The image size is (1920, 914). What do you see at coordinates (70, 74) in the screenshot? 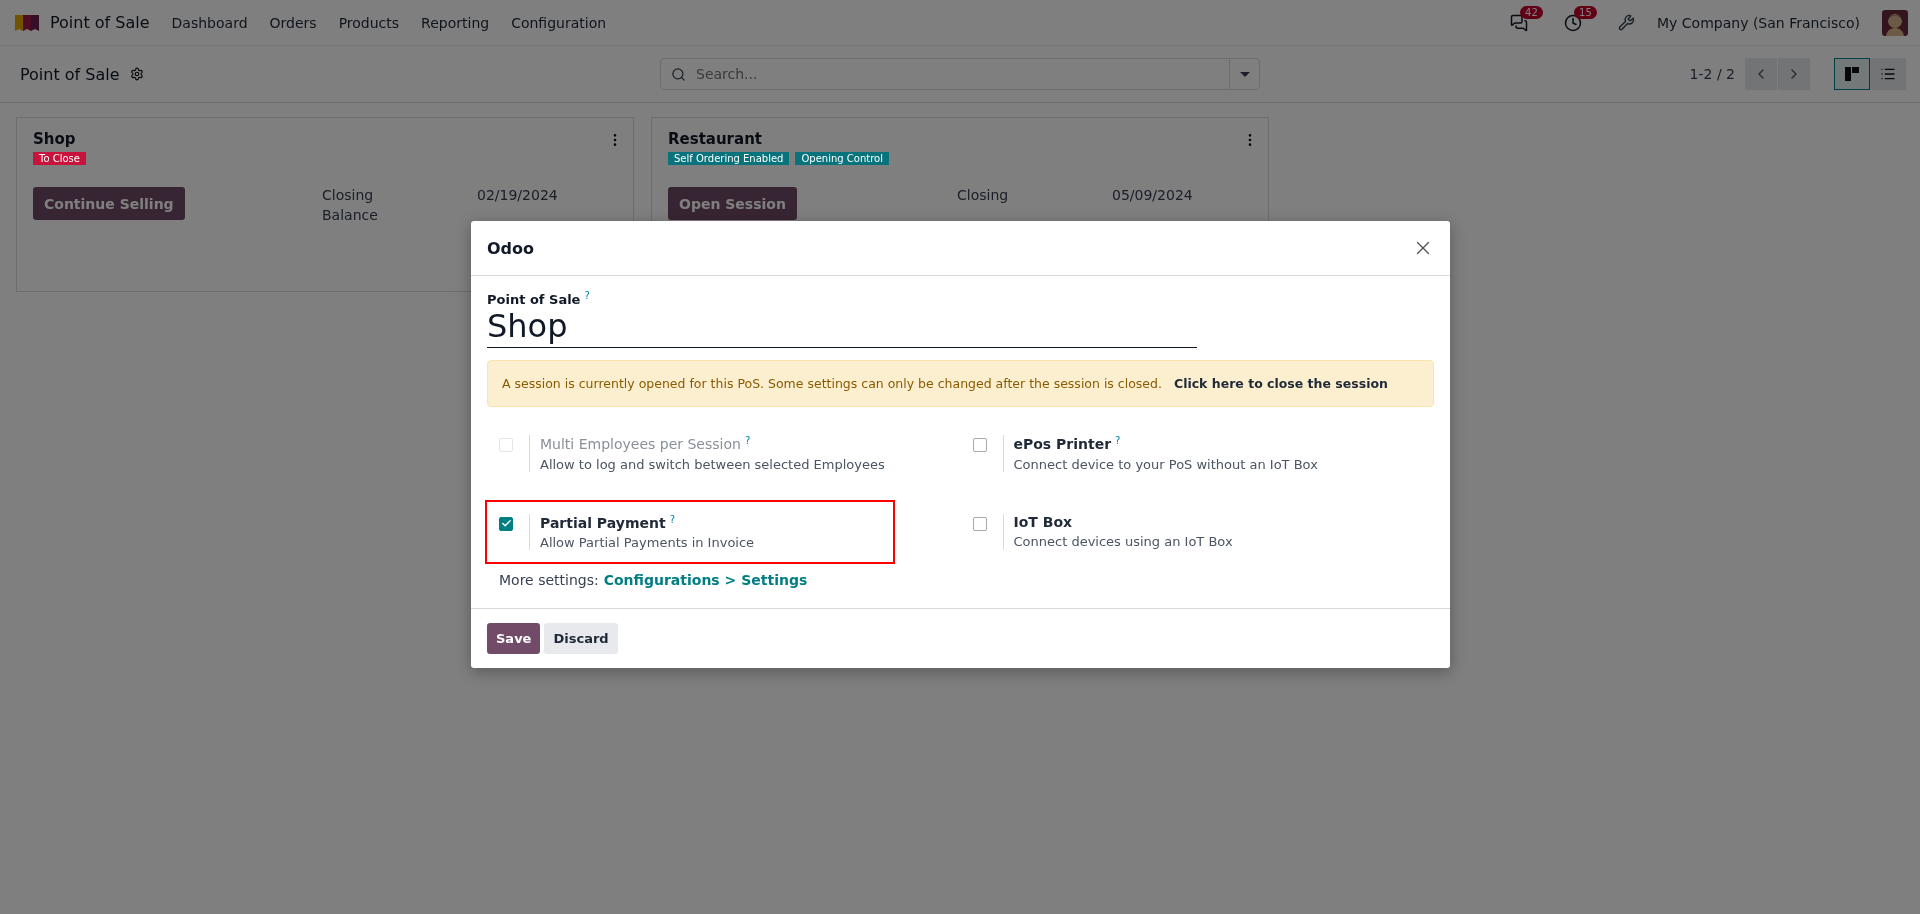
I see `page-title: Point of Sale` at bounding box center [70, 74].